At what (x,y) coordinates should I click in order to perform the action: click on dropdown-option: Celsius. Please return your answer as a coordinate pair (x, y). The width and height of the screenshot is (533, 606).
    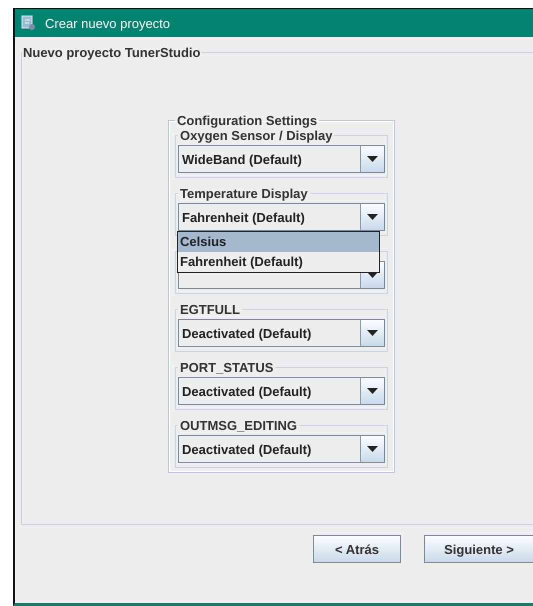
    Looking at the image, I should click on (278, 242).